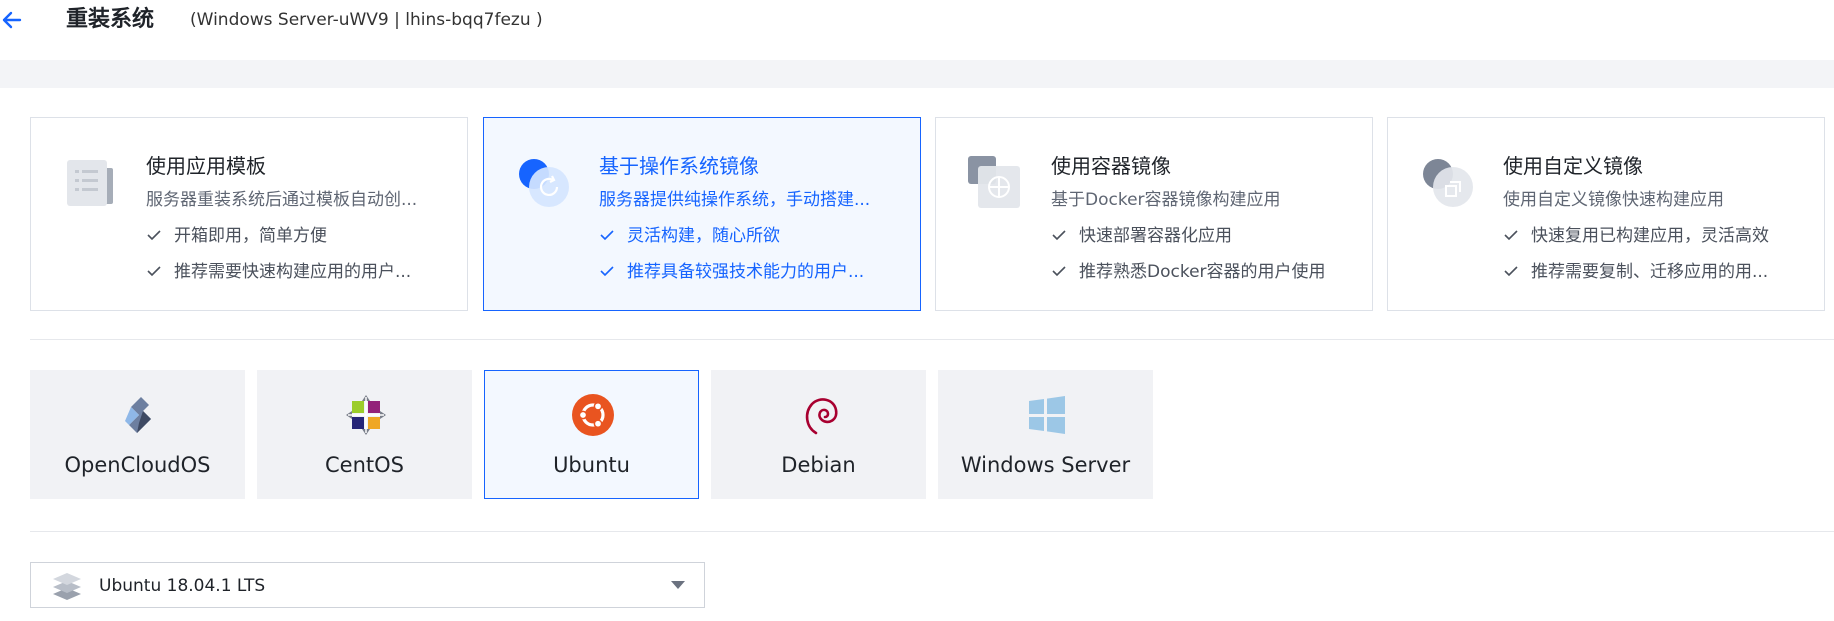  Describe the element at coordinates (1613, 200) in the screenshot. I see `card-description: 使用自定义镜像快速构建应用` at that location.